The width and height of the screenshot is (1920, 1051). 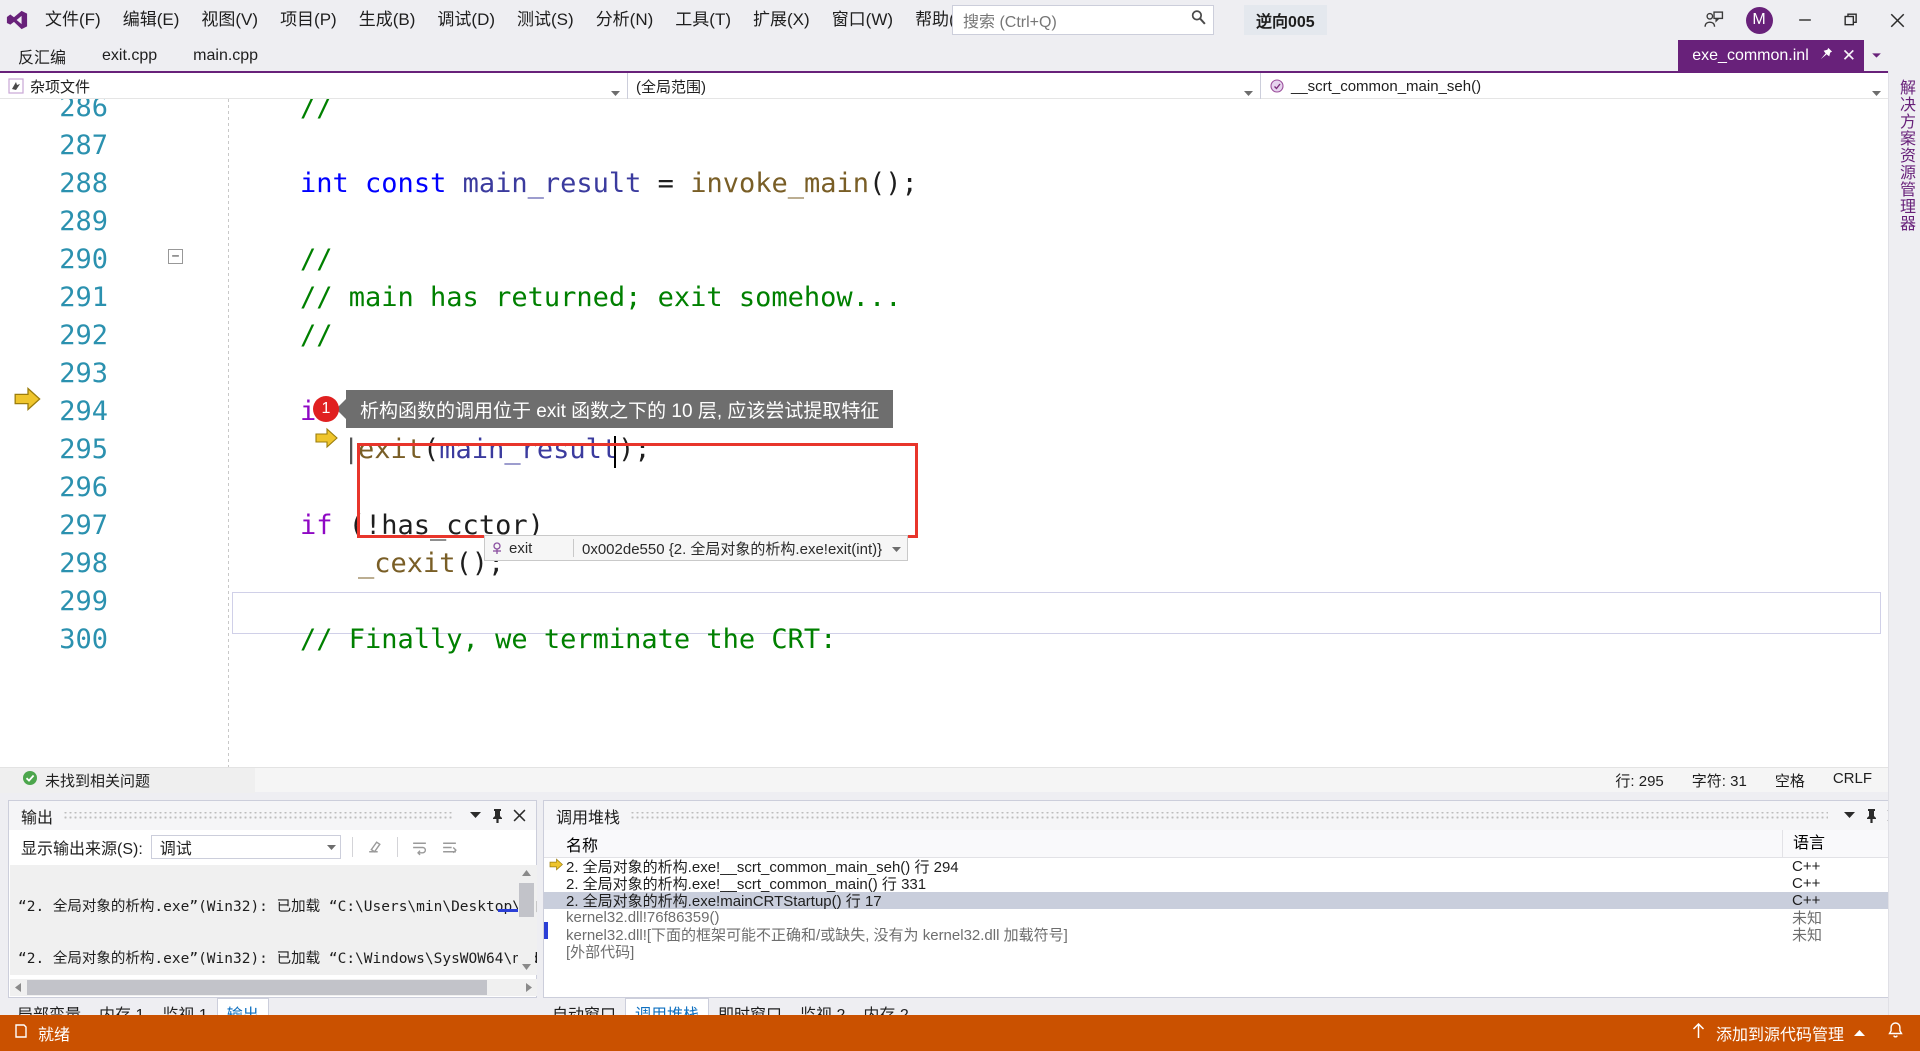 I want to click on menu-item-analyze: 分析(N), so click(x=625, y=20).